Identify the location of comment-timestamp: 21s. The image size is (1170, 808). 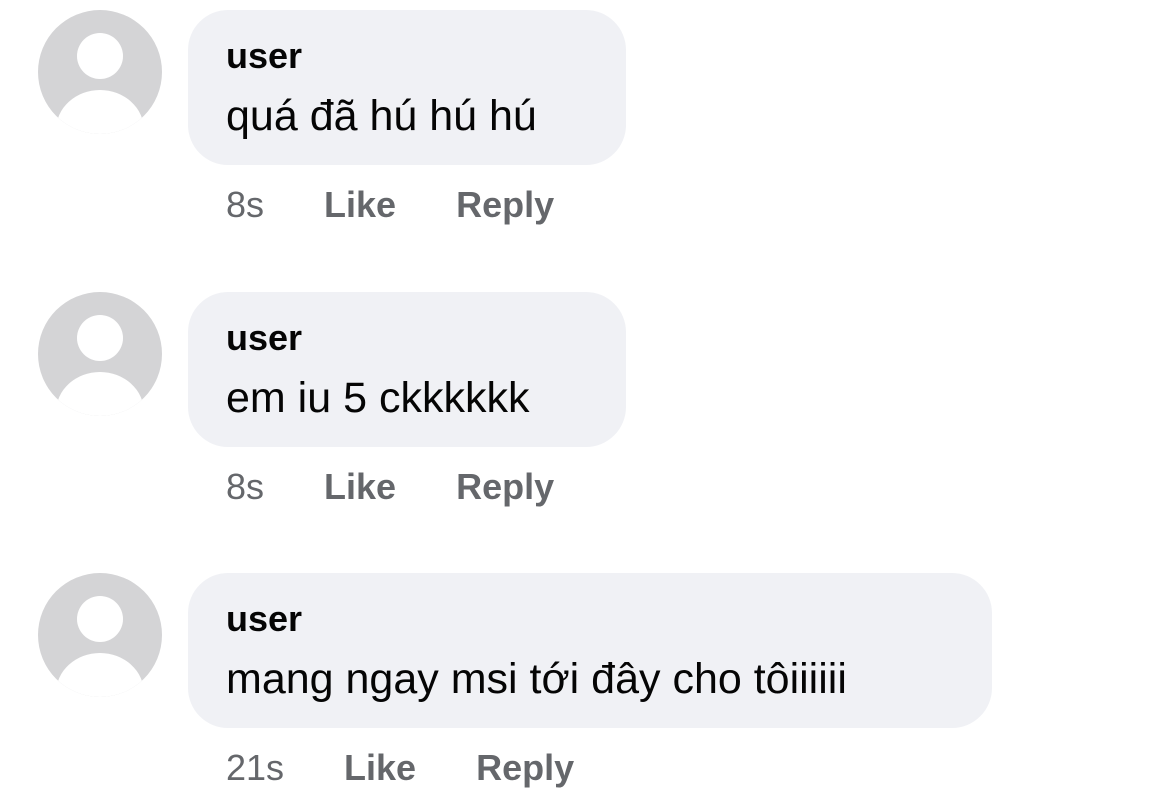
(255, 768).